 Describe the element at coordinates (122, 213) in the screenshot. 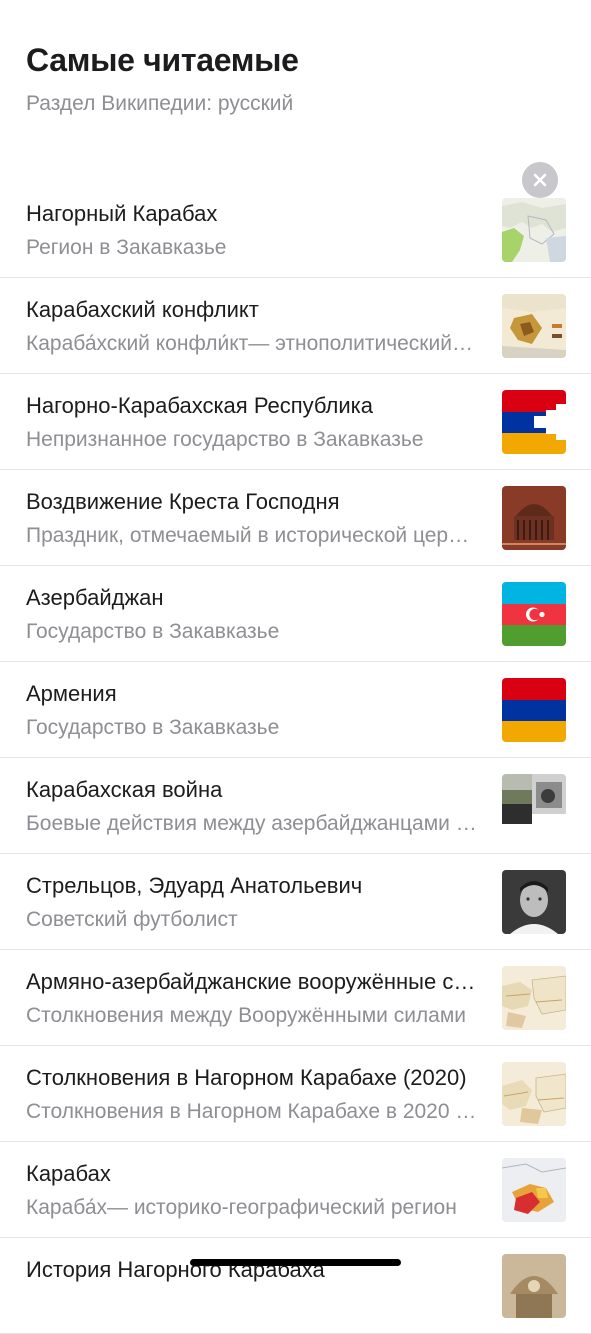

I see `article-title: Нагорный Карабах` at that location.